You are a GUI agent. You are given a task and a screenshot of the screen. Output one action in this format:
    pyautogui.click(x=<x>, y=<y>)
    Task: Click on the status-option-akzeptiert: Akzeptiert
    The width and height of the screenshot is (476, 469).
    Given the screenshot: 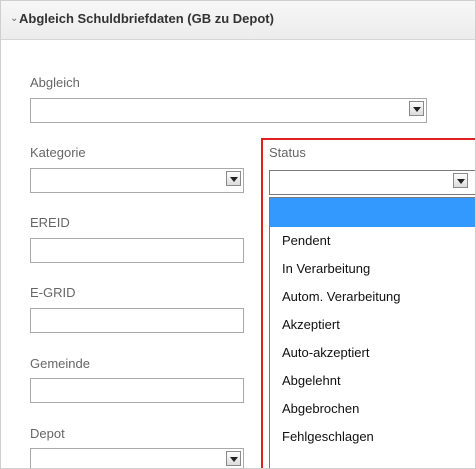 What is the action you would take?
    pyautogui.click(x=372, y=325)
    